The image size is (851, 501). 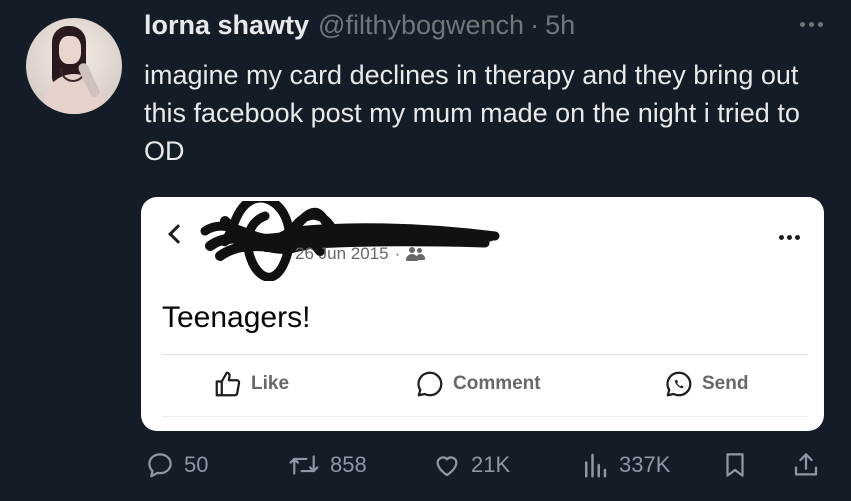 I want to click on post-meta: 26 Jun 2015 ·, so click(x=360, y=254).